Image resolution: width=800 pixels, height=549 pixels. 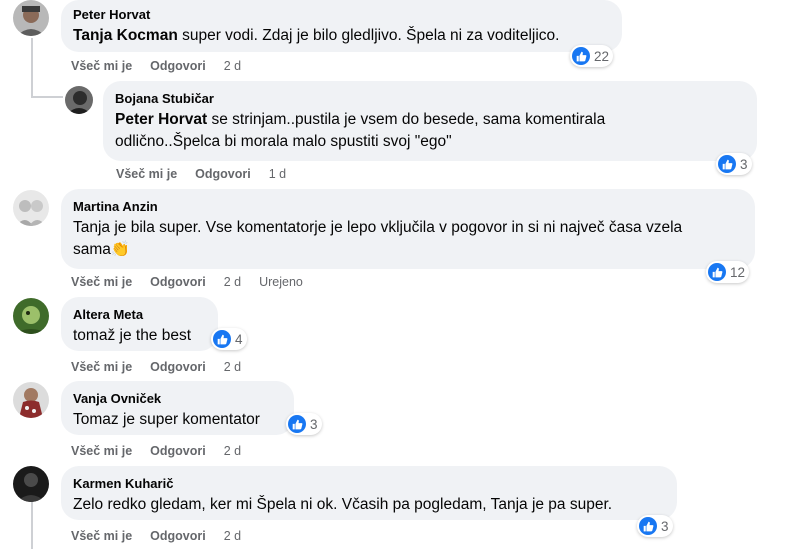 What do you see at coordinates (47, 97) in the screenshot?
I see `thread-line-branch` at bounding box center [47, 97].